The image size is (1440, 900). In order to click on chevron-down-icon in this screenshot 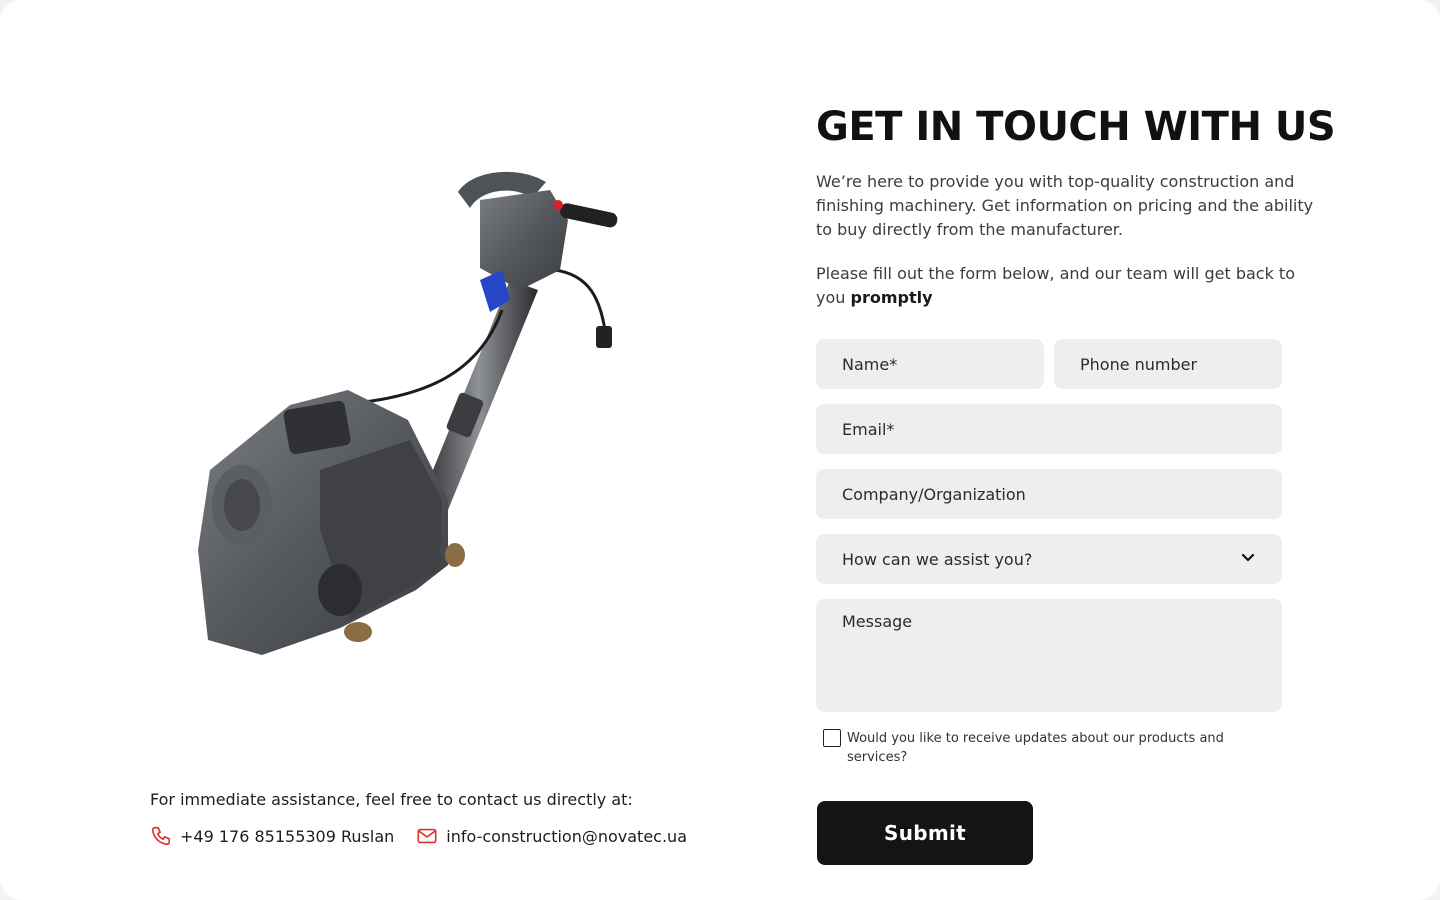, I will do `click(1248, 559)`.